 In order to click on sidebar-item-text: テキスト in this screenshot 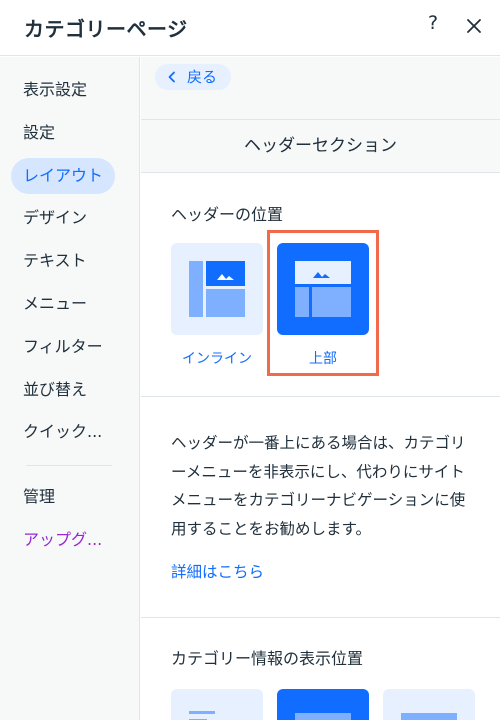, I will do `click(55, 261)`.